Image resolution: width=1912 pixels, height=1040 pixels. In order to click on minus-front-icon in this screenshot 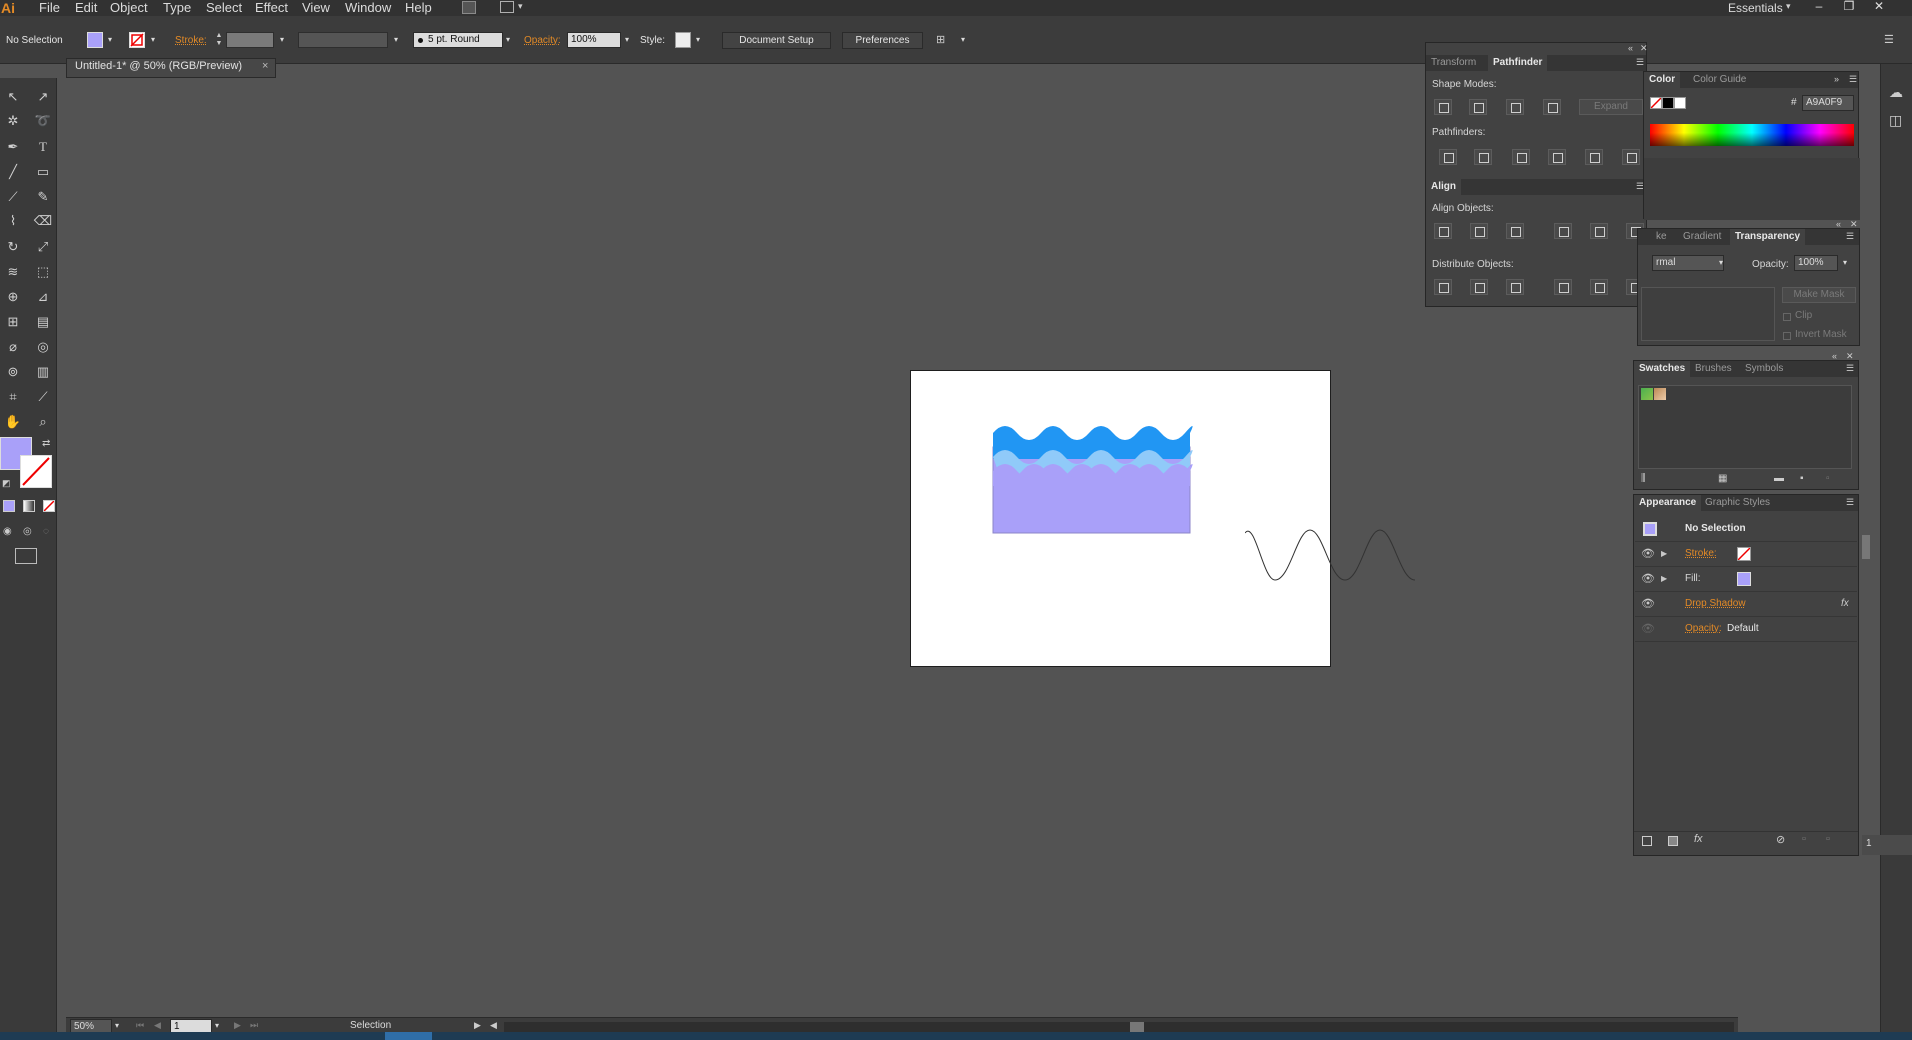, I will do `click(1478, 107)`.